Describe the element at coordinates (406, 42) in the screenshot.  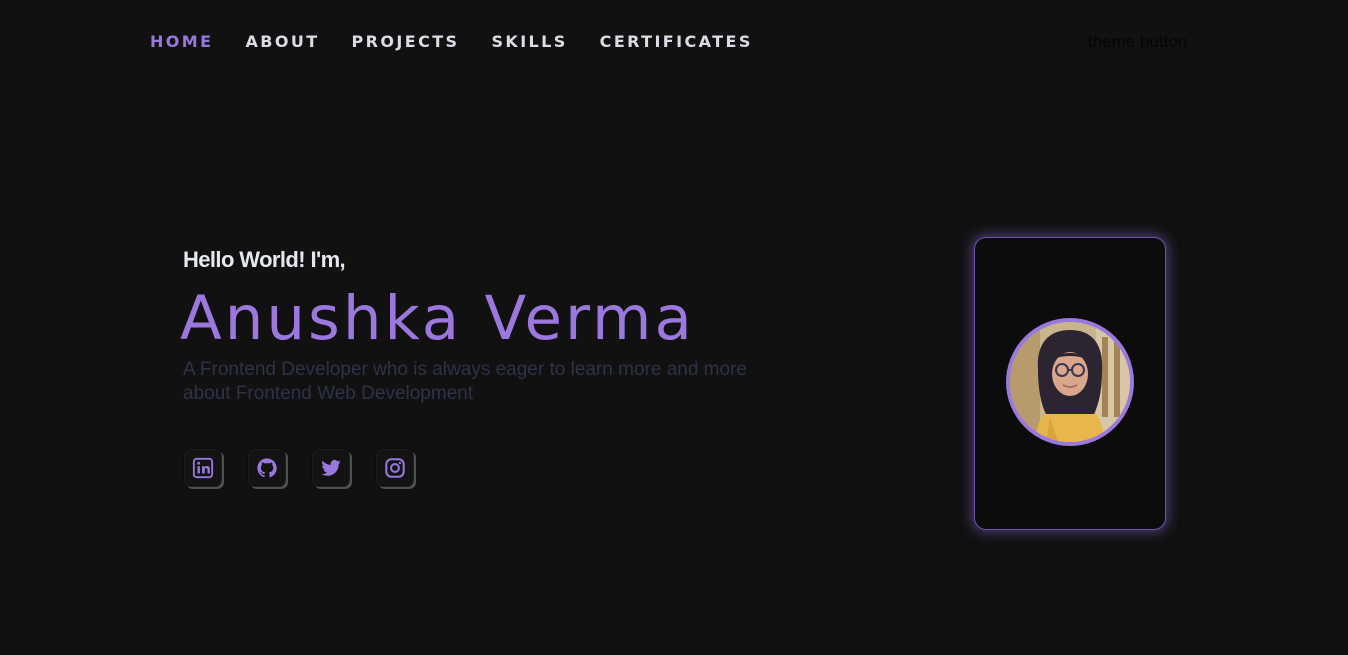
I see `nav-link-projects: PROJECTS` at that location.